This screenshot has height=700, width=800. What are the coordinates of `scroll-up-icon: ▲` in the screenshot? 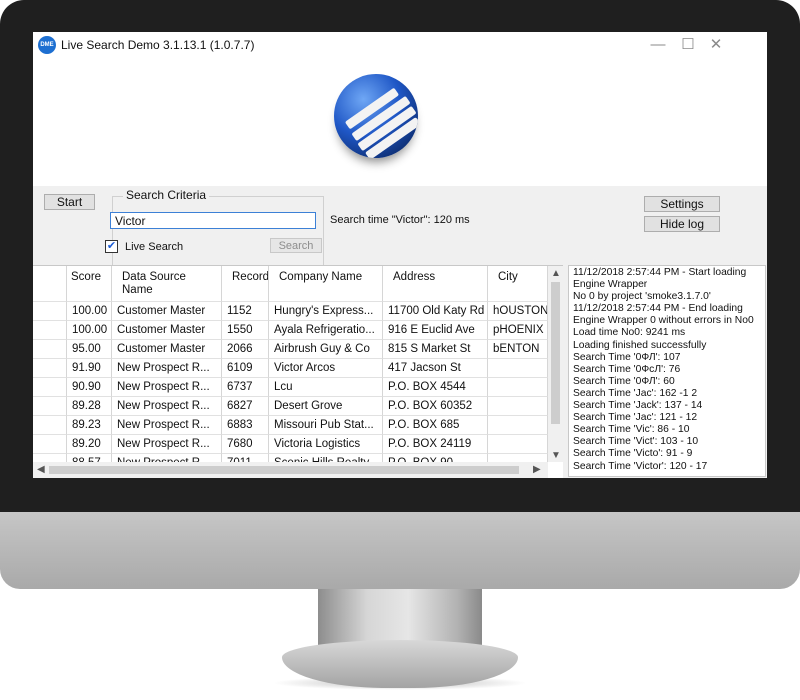 It's located at (556, 274).